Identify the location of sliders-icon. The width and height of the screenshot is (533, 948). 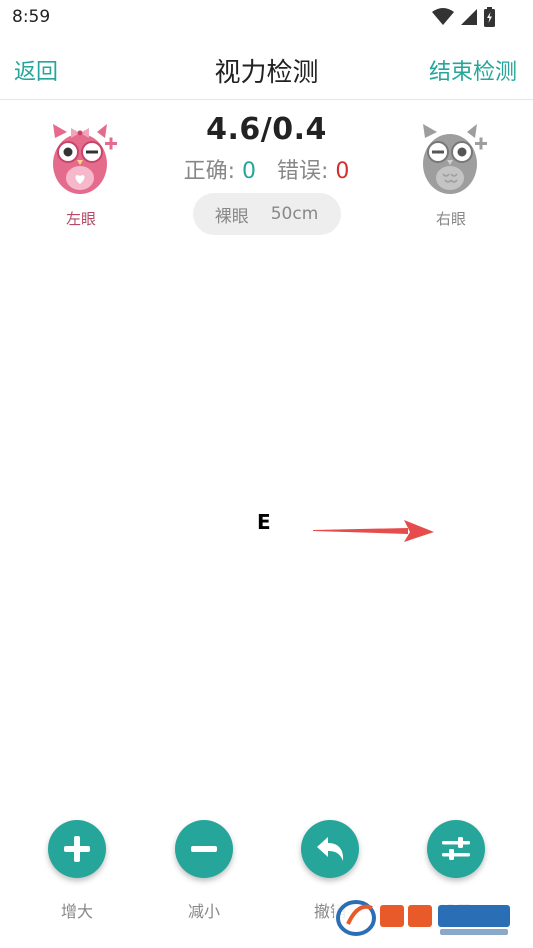
(456, 848).